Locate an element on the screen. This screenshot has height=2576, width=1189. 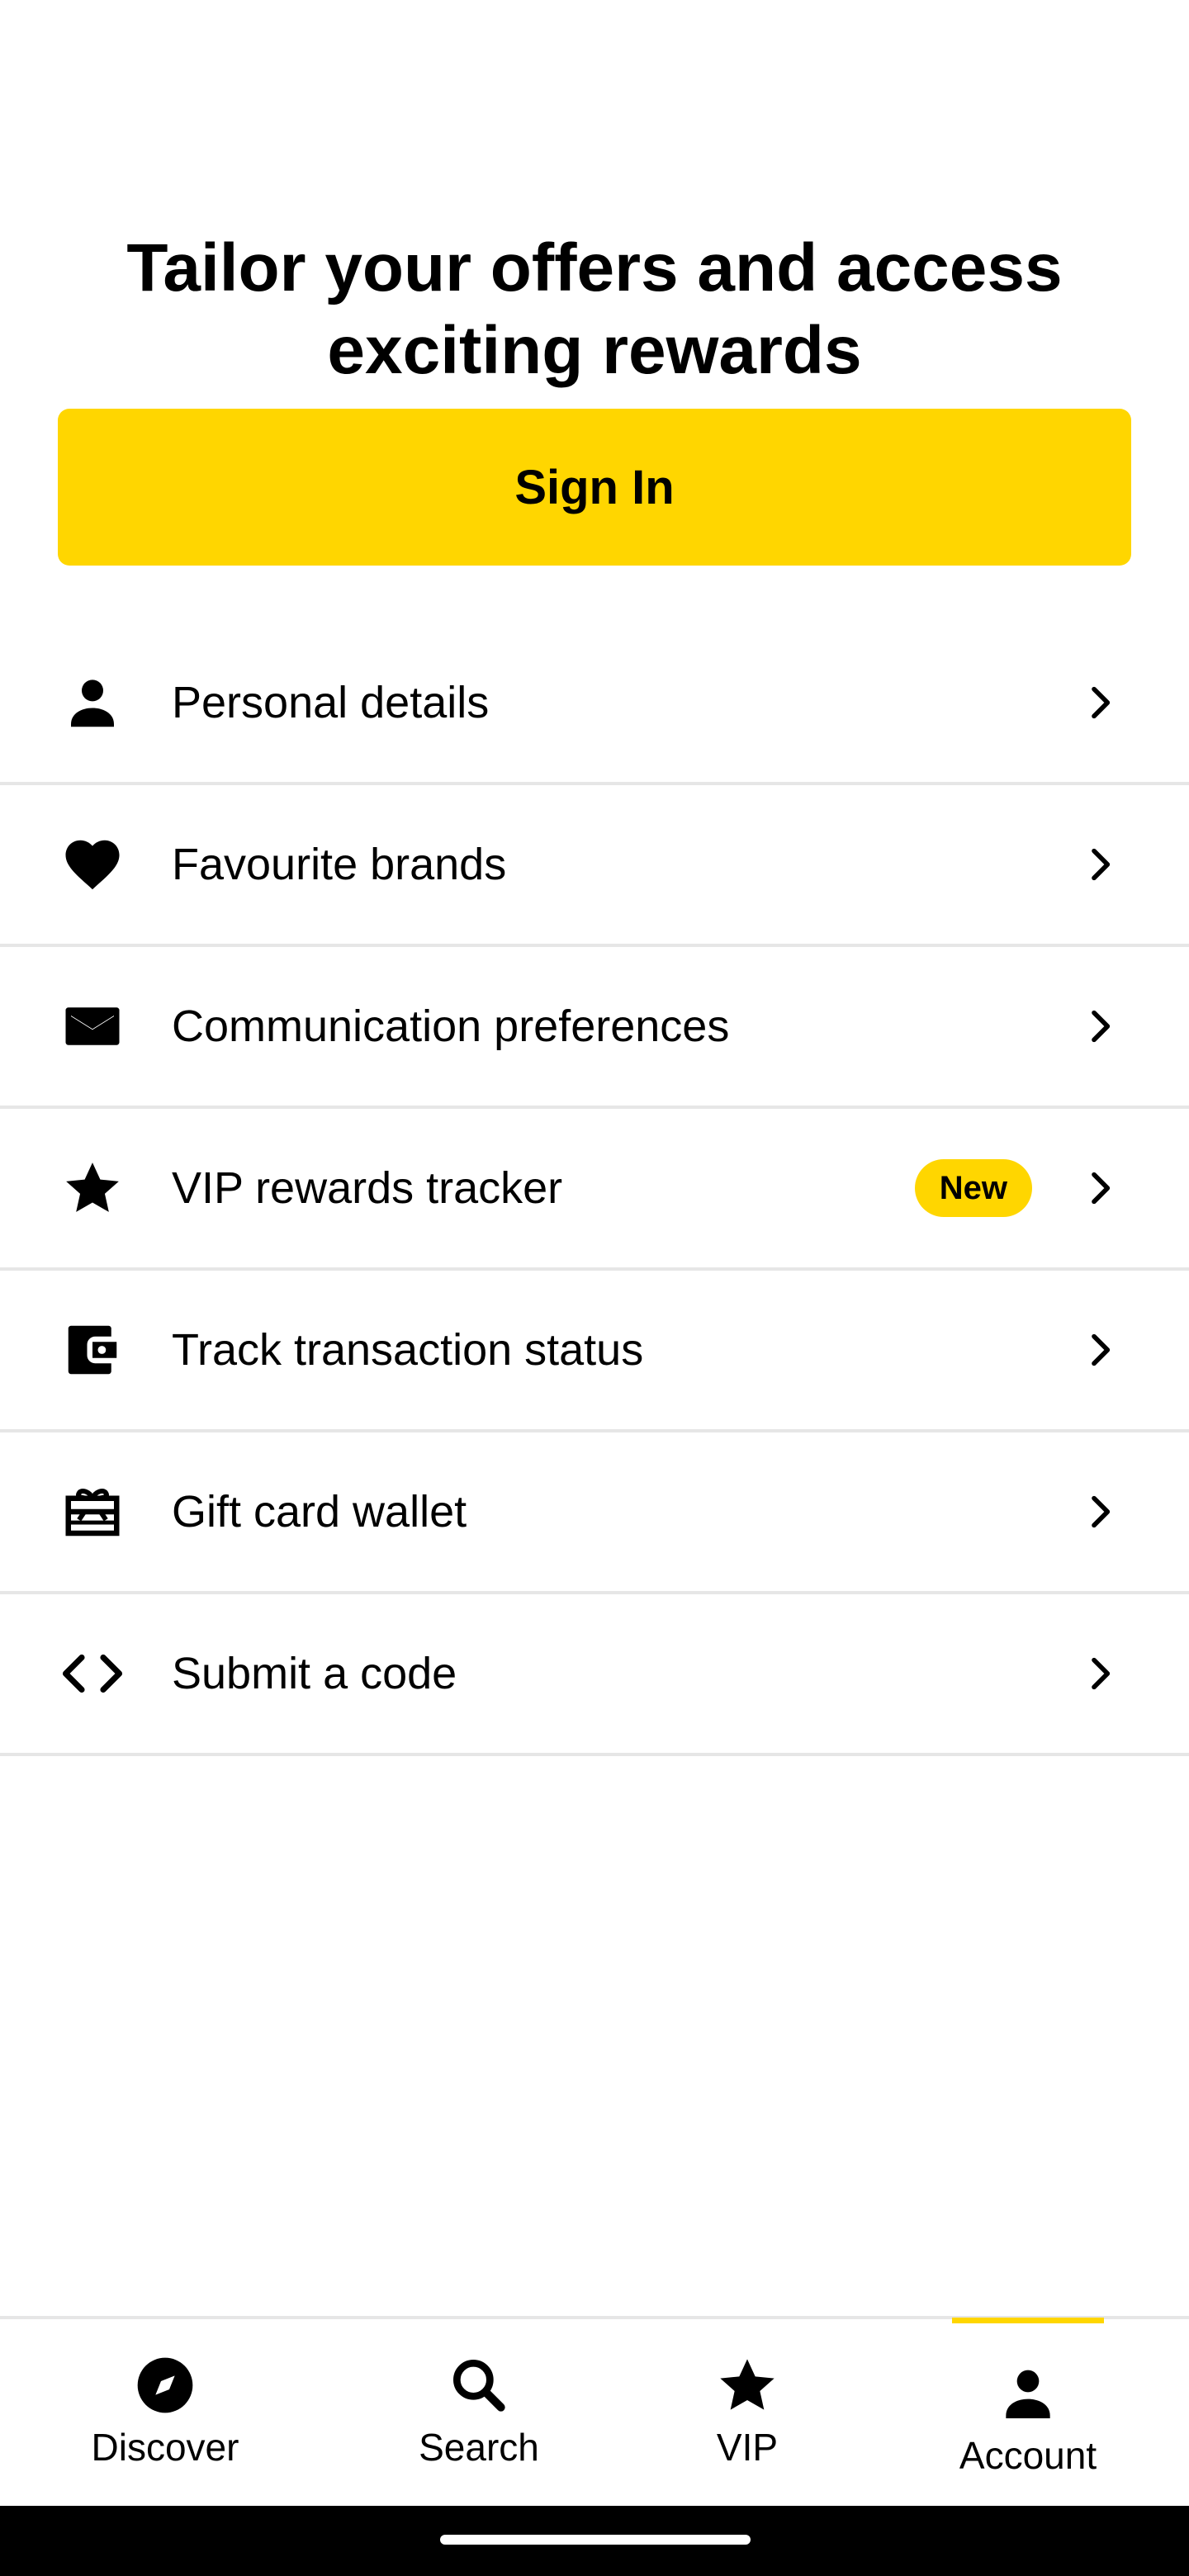
nav-tab-discover: Discover is located at coordinates (165, 2414).